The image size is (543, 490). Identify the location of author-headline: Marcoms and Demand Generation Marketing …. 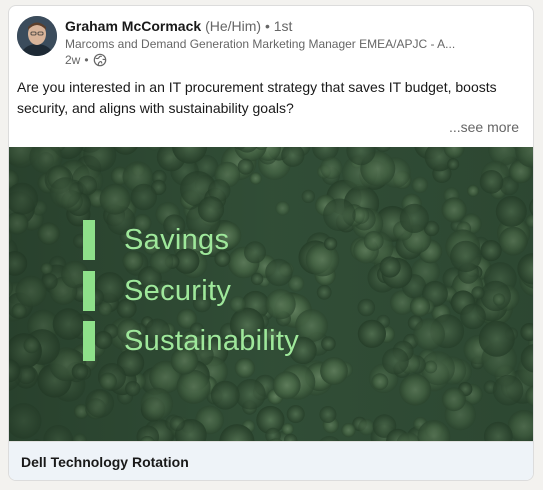
(260, 44).